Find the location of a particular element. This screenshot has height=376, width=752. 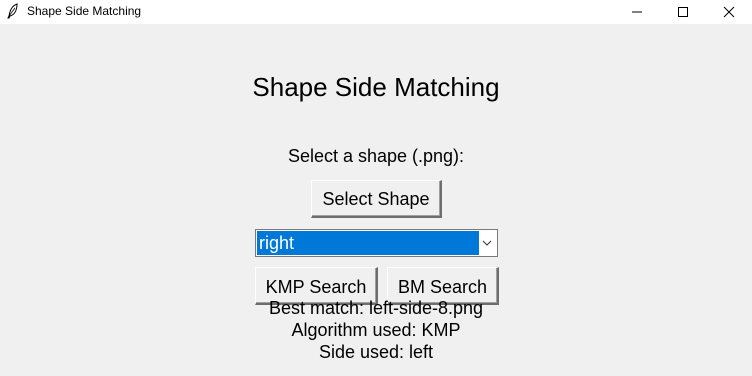

minimize-icon is located at coordinates (637, 12).